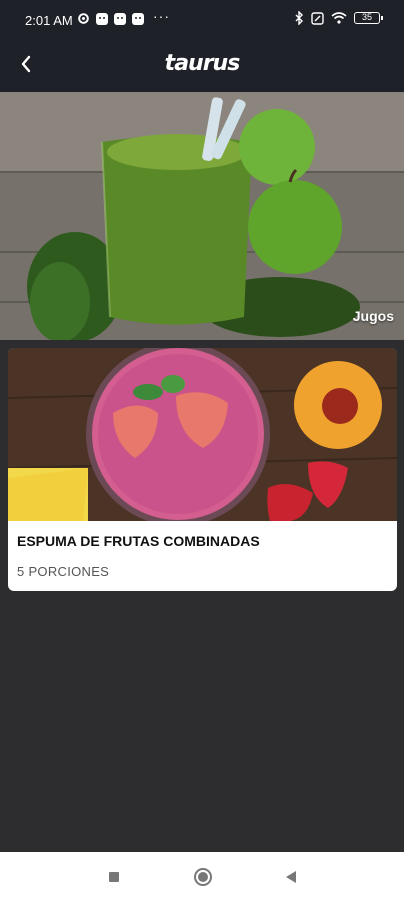  I want to click on category-label: Jugos, so click(373, 316).